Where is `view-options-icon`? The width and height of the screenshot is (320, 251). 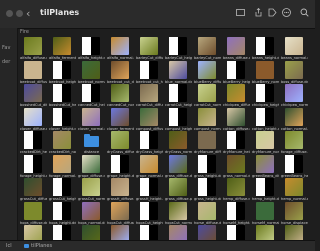 view-options-icon is located at coordinates (240, 12).